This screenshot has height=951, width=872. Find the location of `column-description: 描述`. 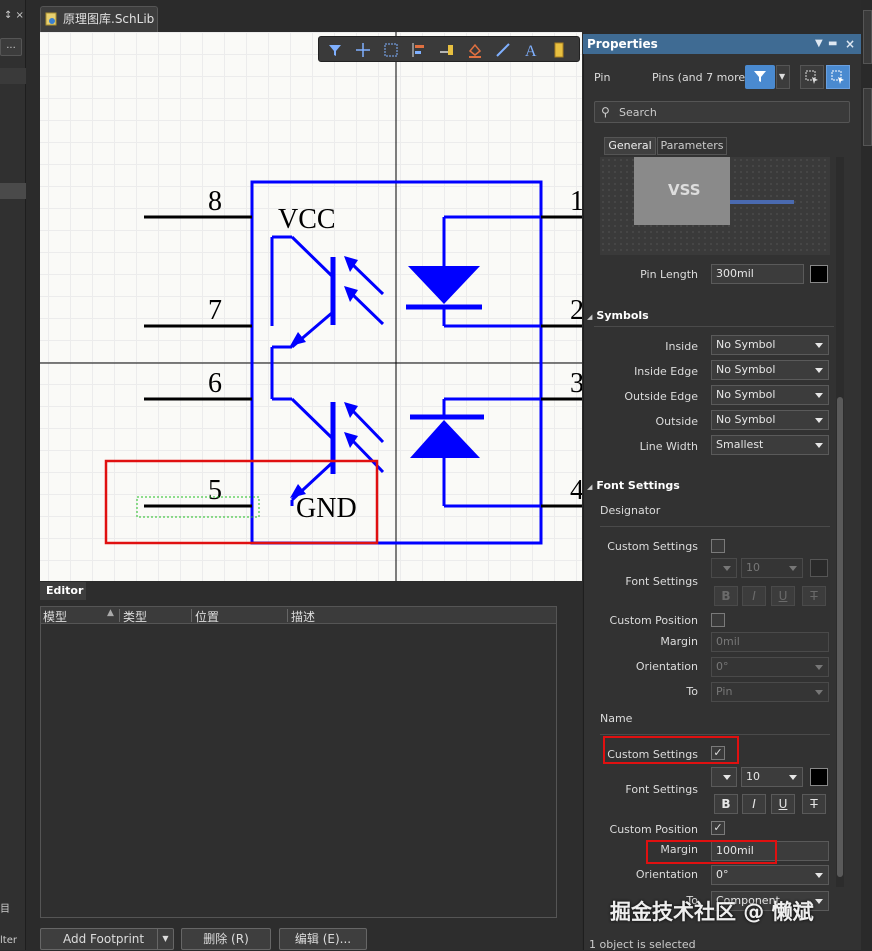

column-description: 描述 is located at coordinates (303, 616).